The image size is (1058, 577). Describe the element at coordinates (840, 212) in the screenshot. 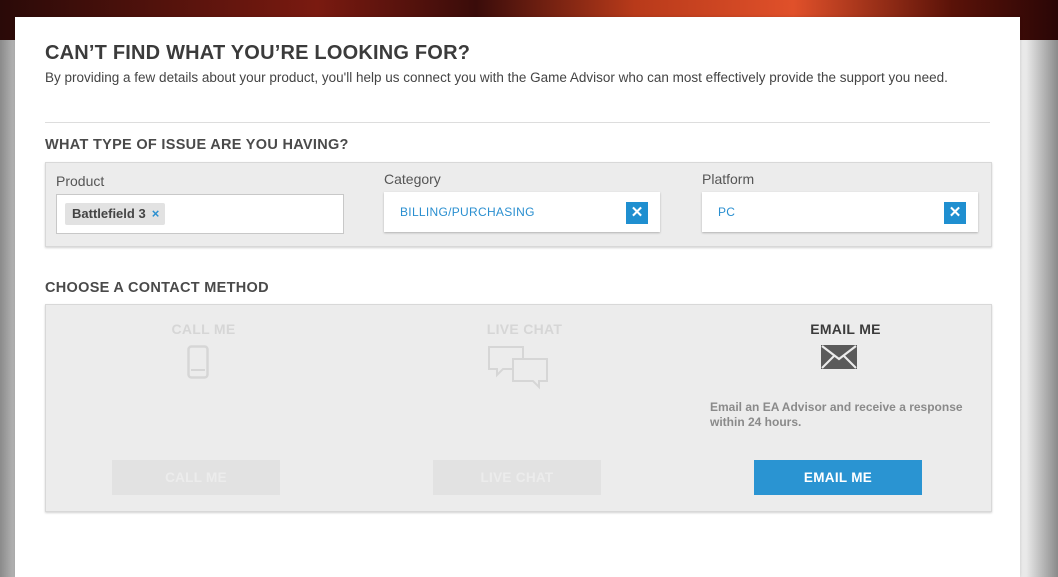

I see `platform-select: PC ✕` at that location.